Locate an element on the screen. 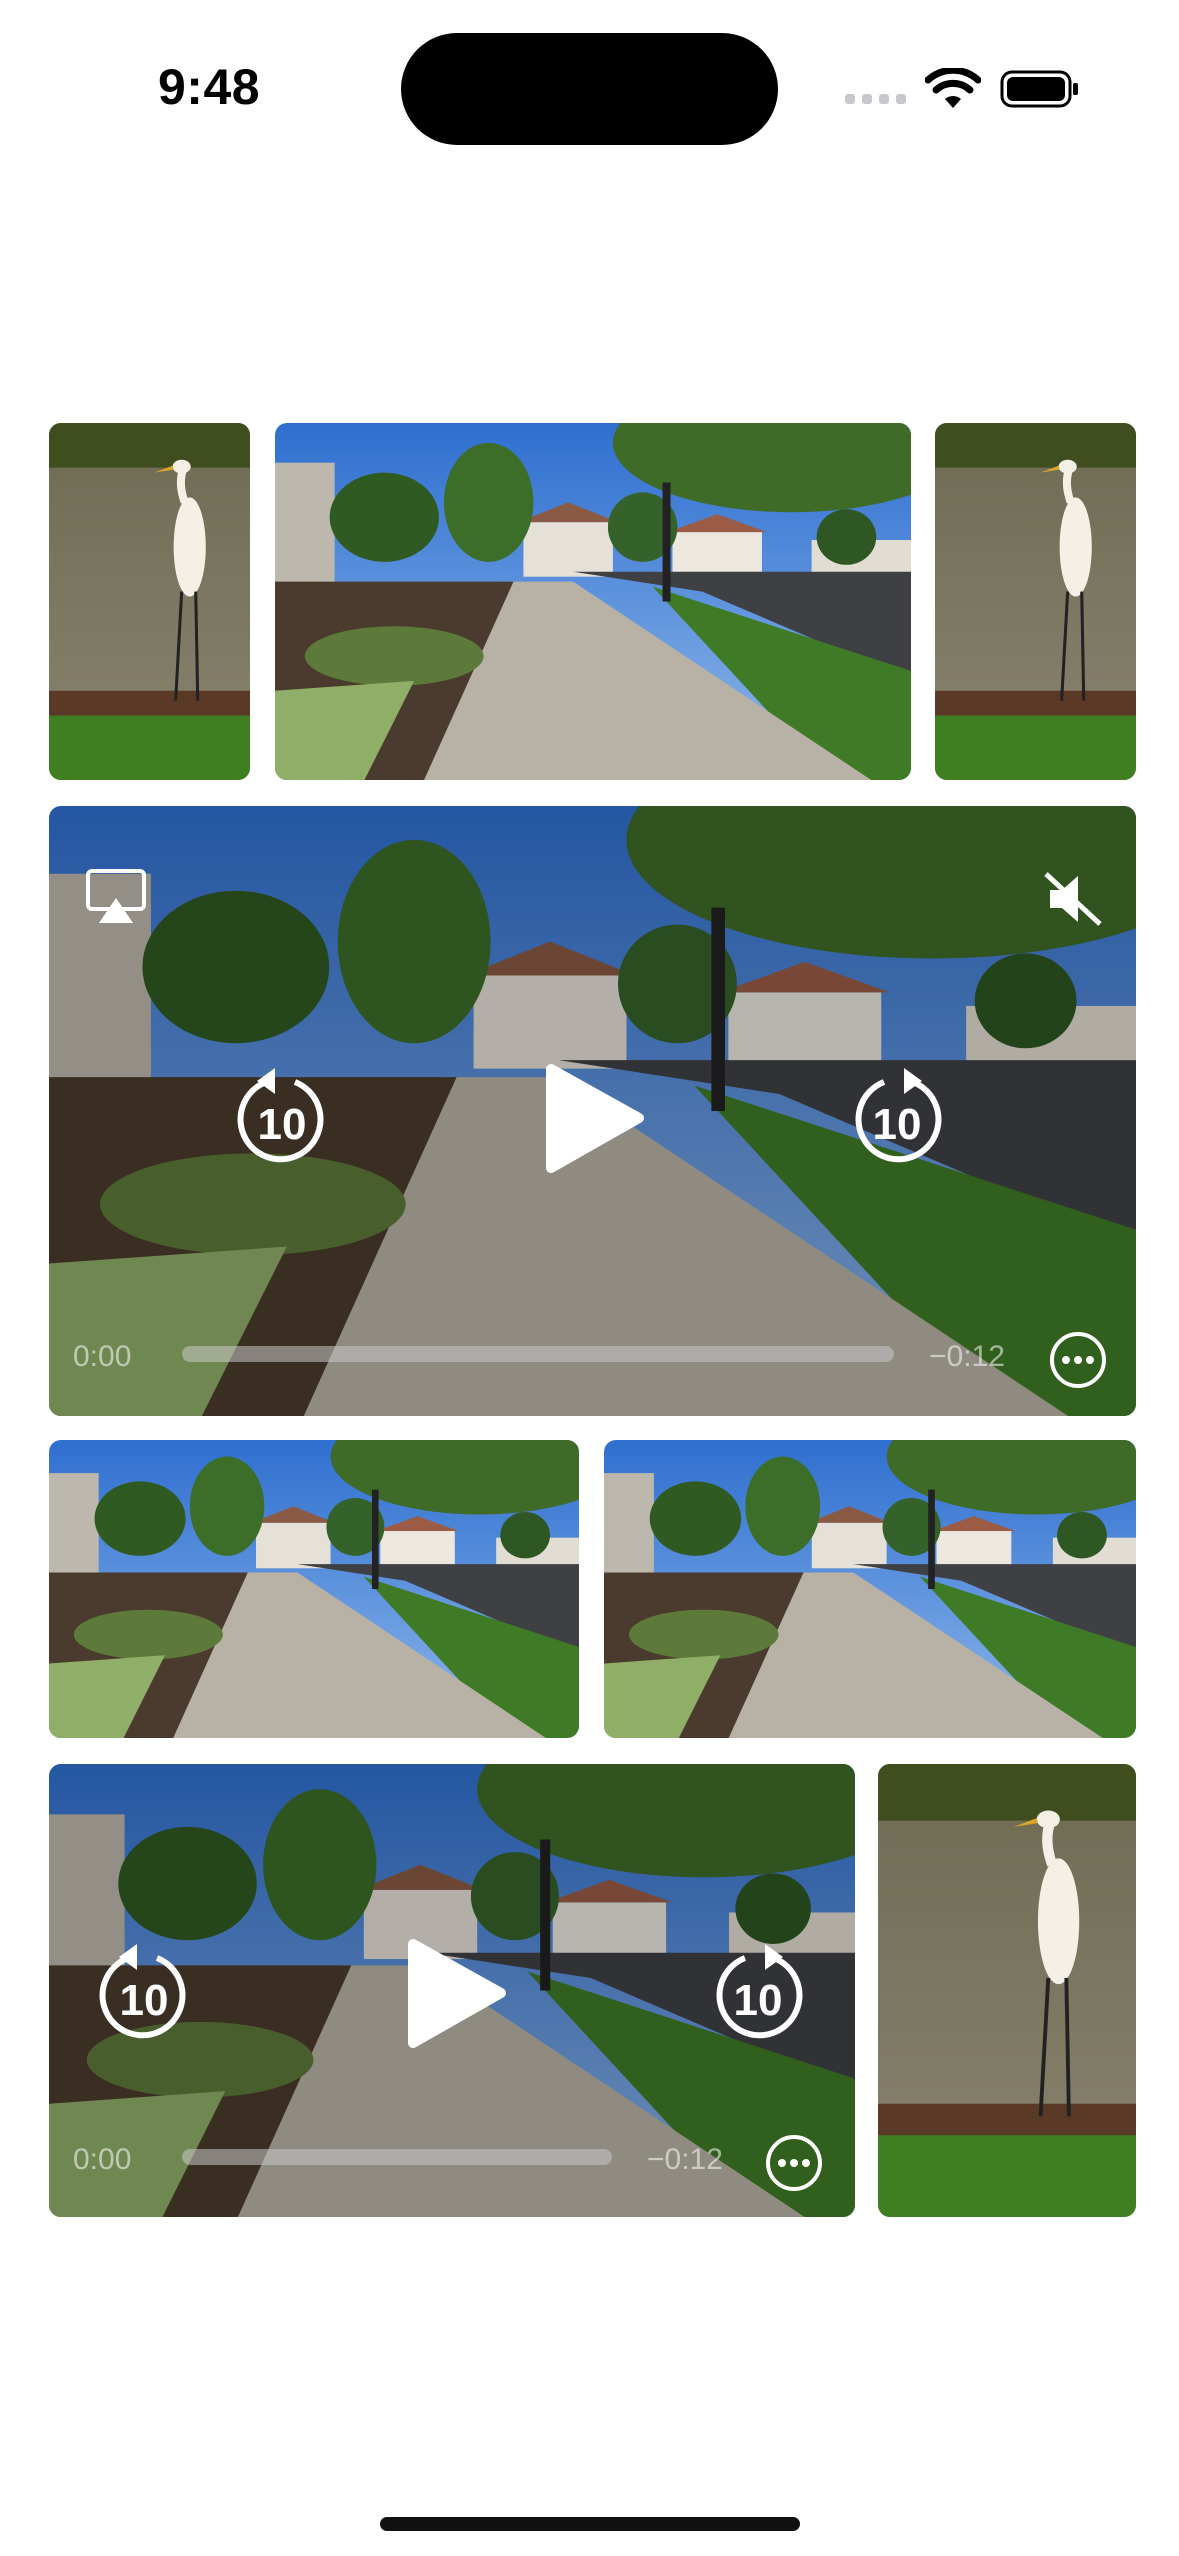 This screenshot has height=2556, width=1179. speaker-muted-icon is located at coordinates (1073, 899).